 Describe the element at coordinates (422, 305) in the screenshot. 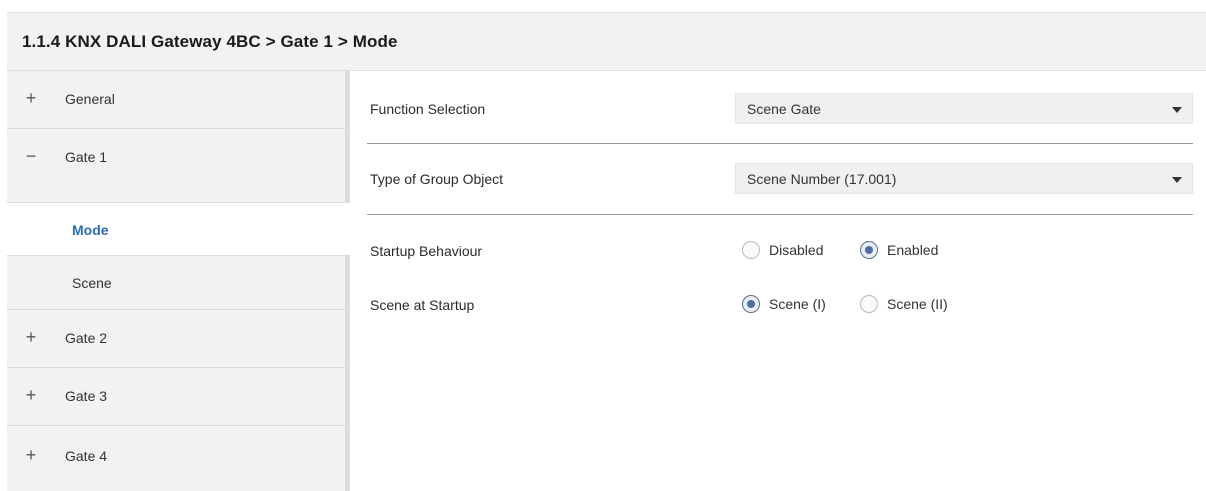

I see `scene-at-startup-label: Scene at Startup` at that location.